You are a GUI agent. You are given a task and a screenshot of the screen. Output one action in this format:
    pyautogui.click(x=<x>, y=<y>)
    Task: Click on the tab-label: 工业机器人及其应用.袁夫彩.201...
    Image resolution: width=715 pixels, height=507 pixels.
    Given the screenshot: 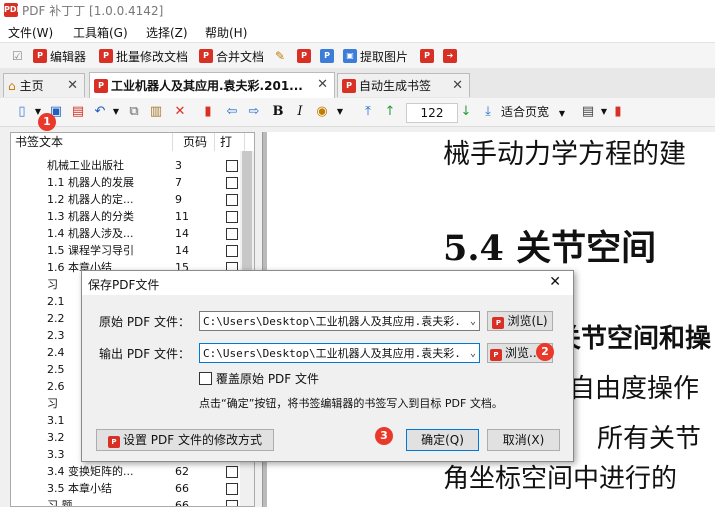 What is the action you would take?
    pyautogui.click(x=207, y=86)
    